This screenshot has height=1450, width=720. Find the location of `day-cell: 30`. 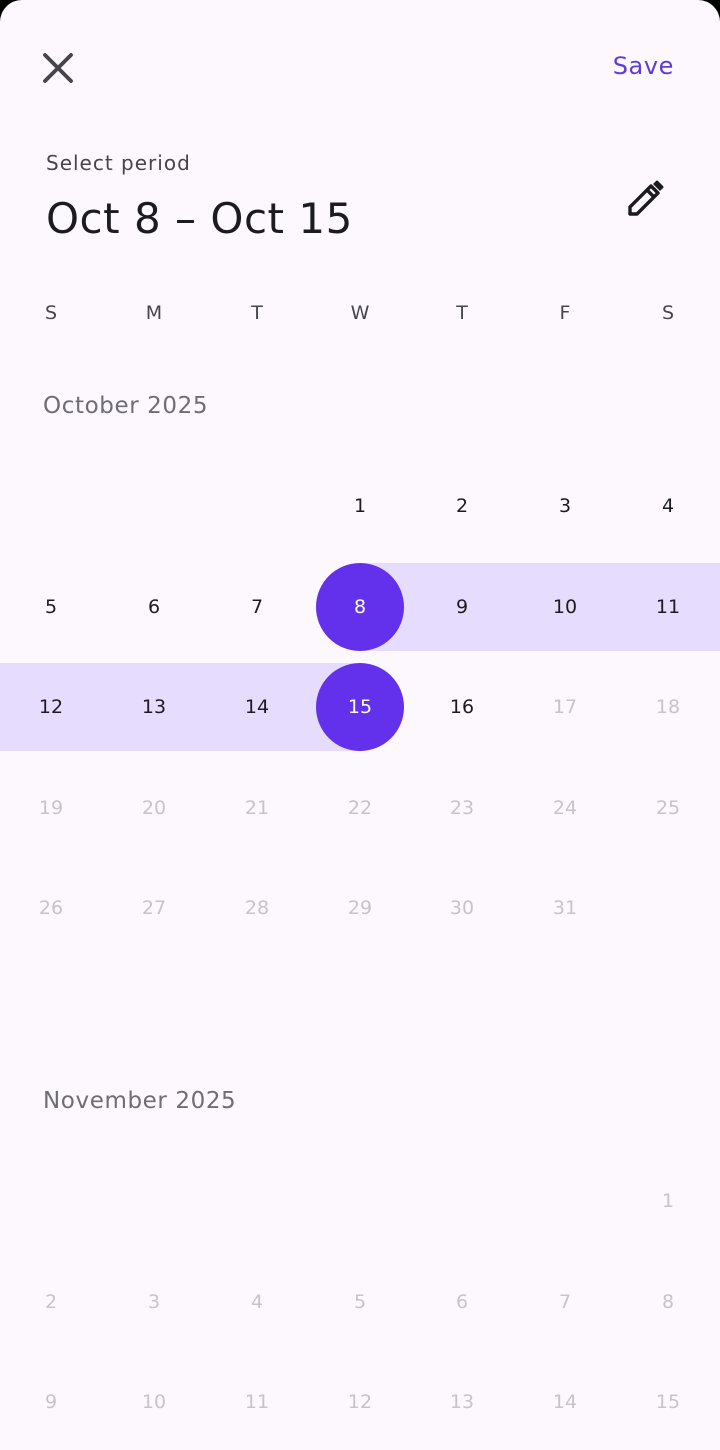

day-cell: 30 is located at coordinates (462, 908).